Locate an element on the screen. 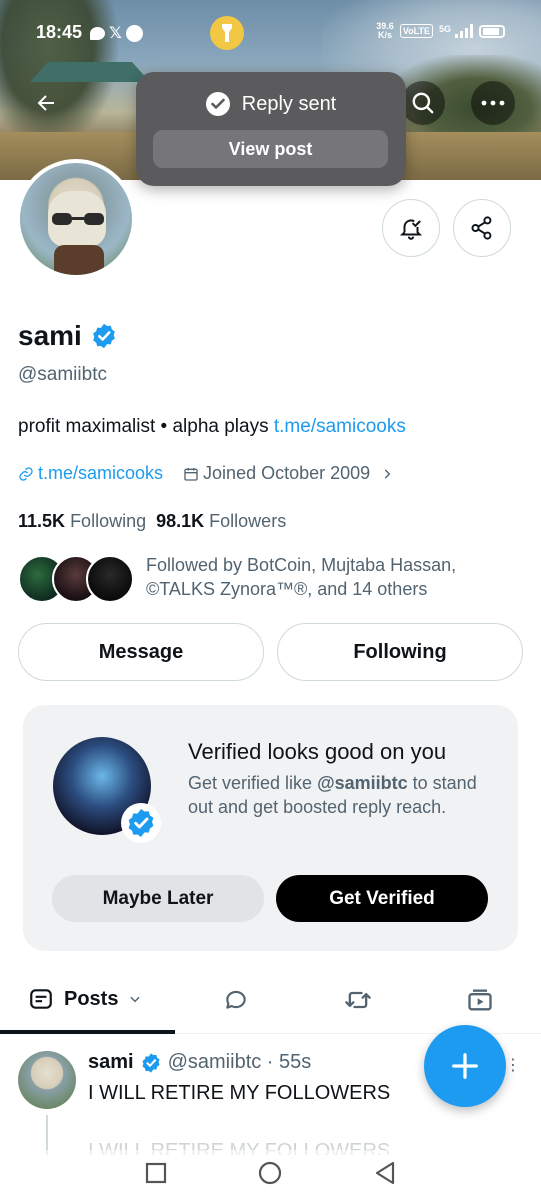  recent-apps-button is located at coordinates (156, 1173).